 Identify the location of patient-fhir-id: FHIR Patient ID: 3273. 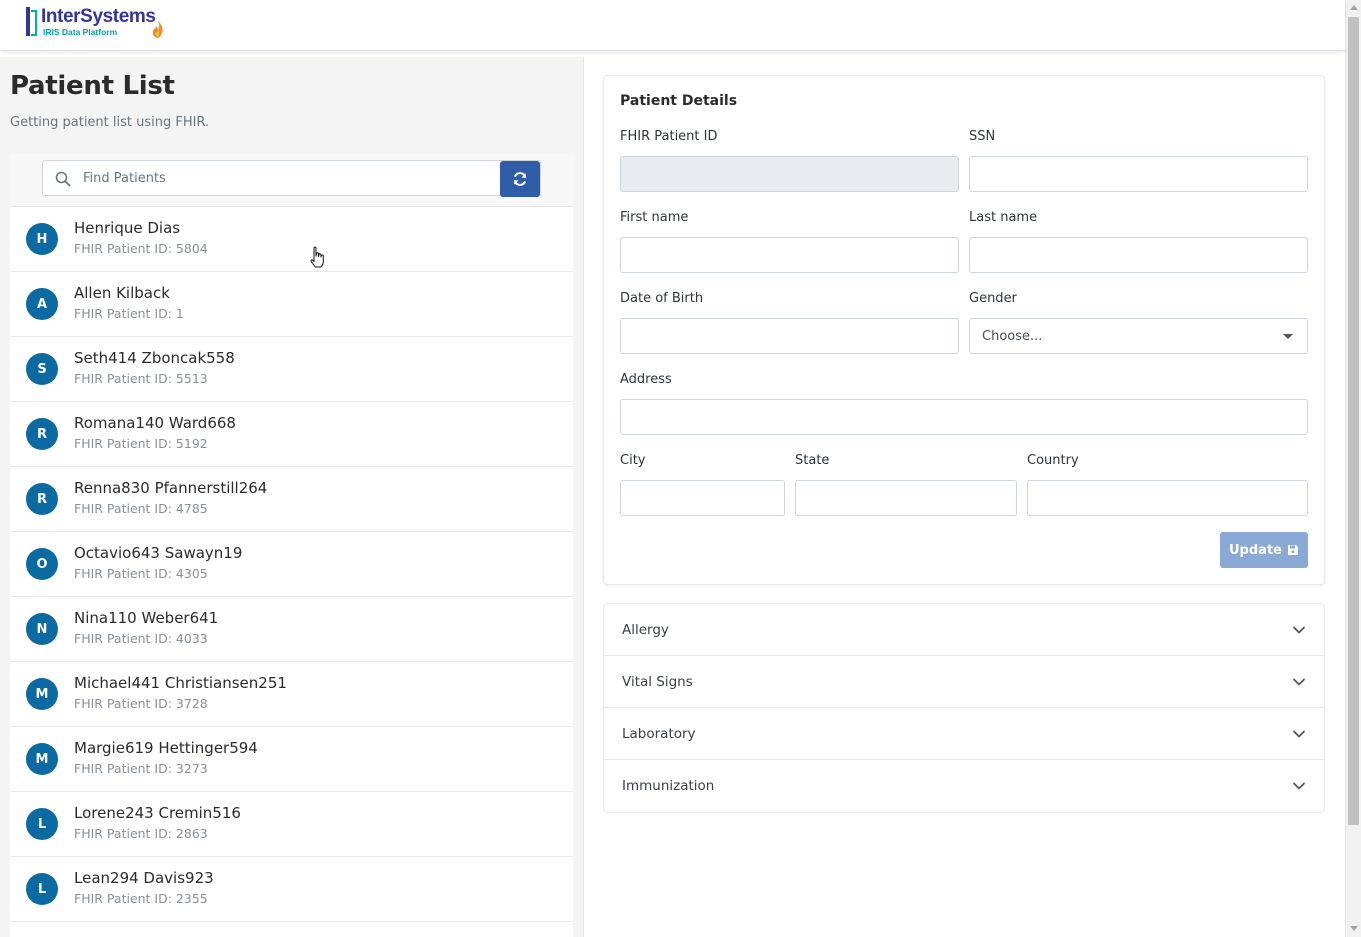
(141, 768).